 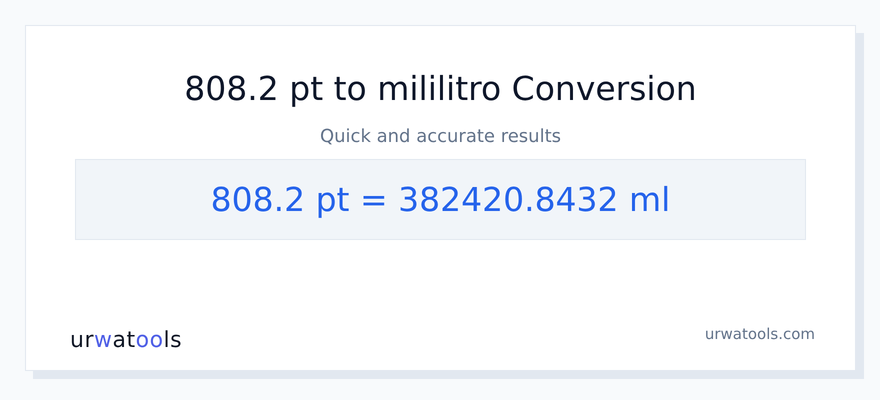 What do you see at coordinates (441, 137) in the screenshot?
I see `subtitle: Quick and accurate results` at bounding box center [441, 137].